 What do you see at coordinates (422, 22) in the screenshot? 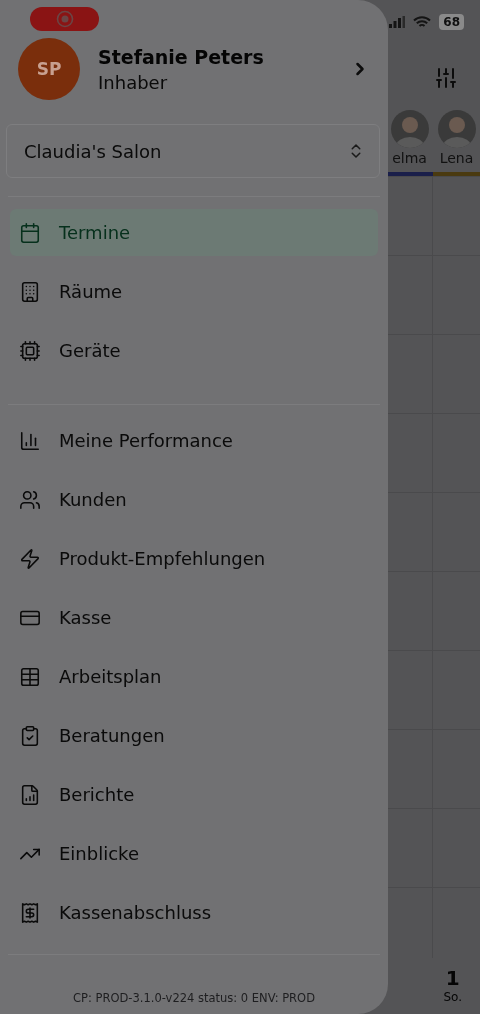
I see `wifi-icon` at bounding box center [422, 22].